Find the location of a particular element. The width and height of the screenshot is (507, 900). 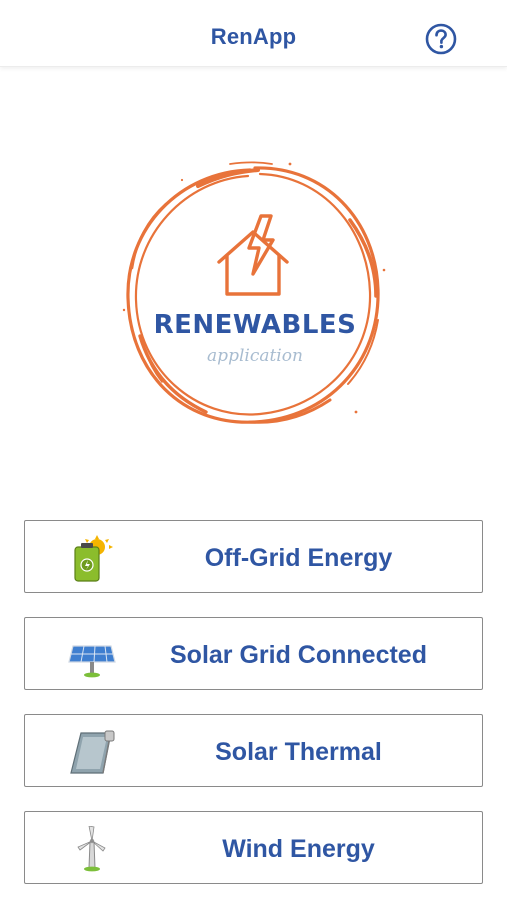

wind-energy-button: Wind Energy is located at coordinates (253, 847).